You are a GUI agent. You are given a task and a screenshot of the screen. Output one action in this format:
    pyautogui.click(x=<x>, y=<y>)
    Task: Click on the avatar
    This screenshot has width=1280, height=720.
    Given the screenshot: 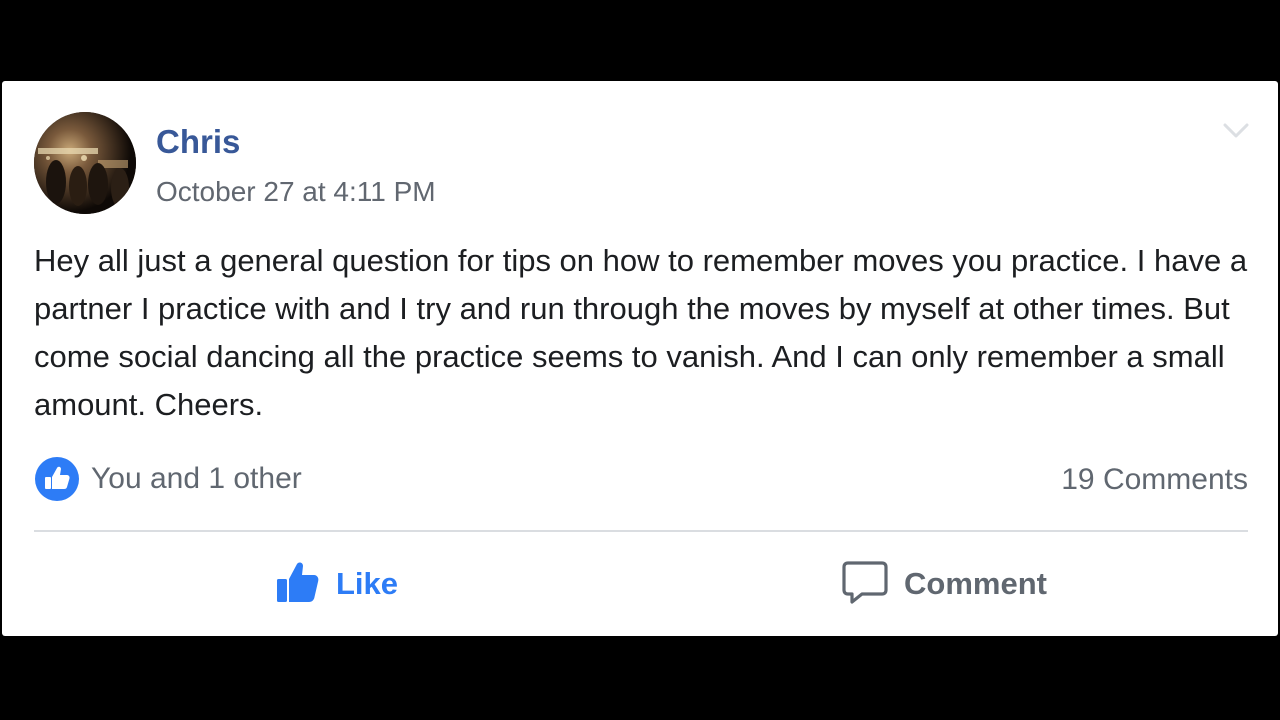 What is the action you would take?
    pyautogui.click(x=85, y=163)
    